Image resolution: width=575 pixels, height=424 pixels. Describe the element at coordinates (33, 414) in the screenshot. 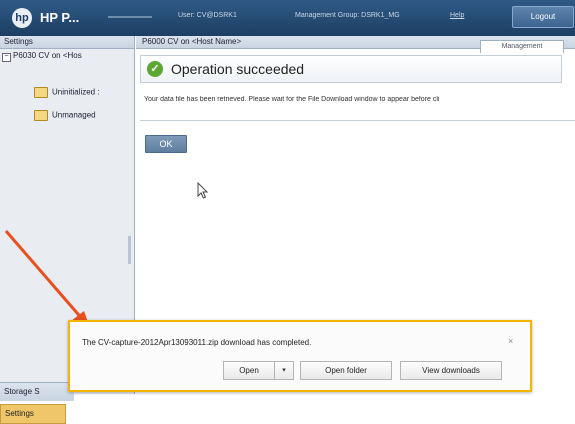

I see `settings-tab: Settings` at that location.